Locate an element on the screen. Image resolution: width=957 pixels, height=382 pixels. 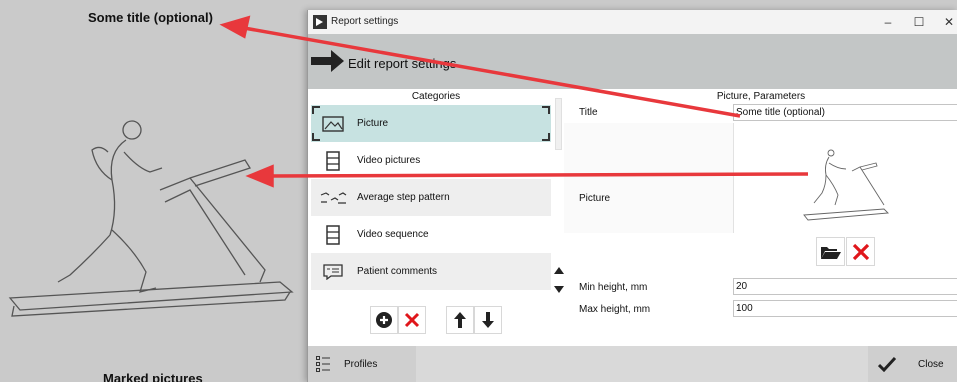
max-height-label: Max height, mm is located at coordinates (615, 309).